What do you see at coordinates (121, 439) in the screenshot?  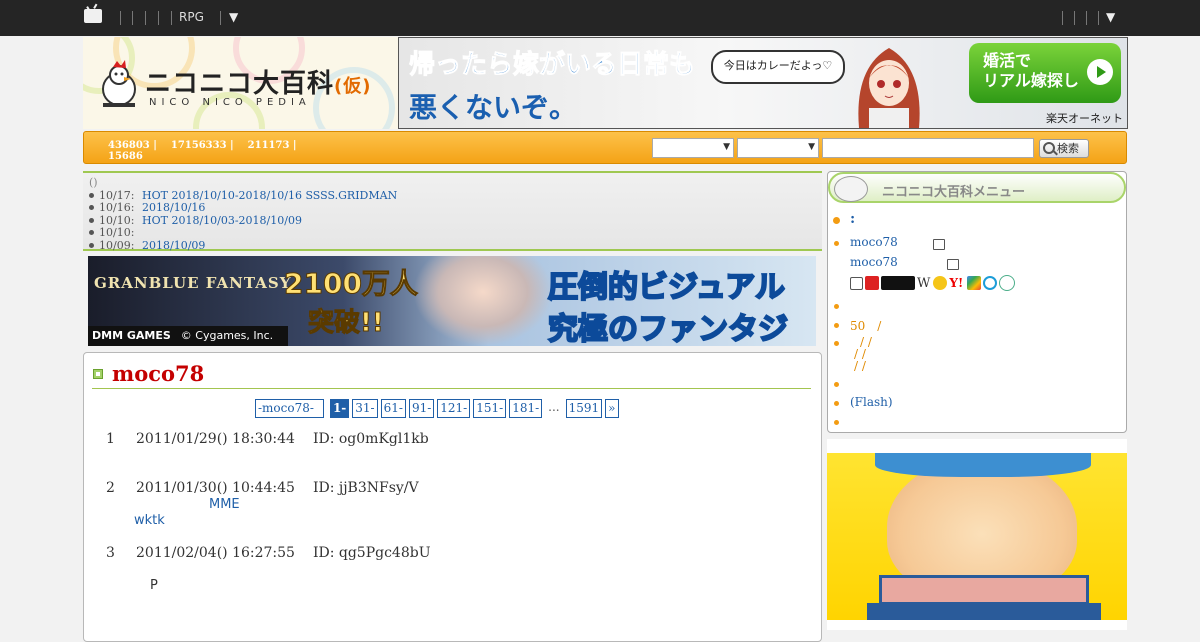 I see `post-number: 1` at bounding box center [121, 439].